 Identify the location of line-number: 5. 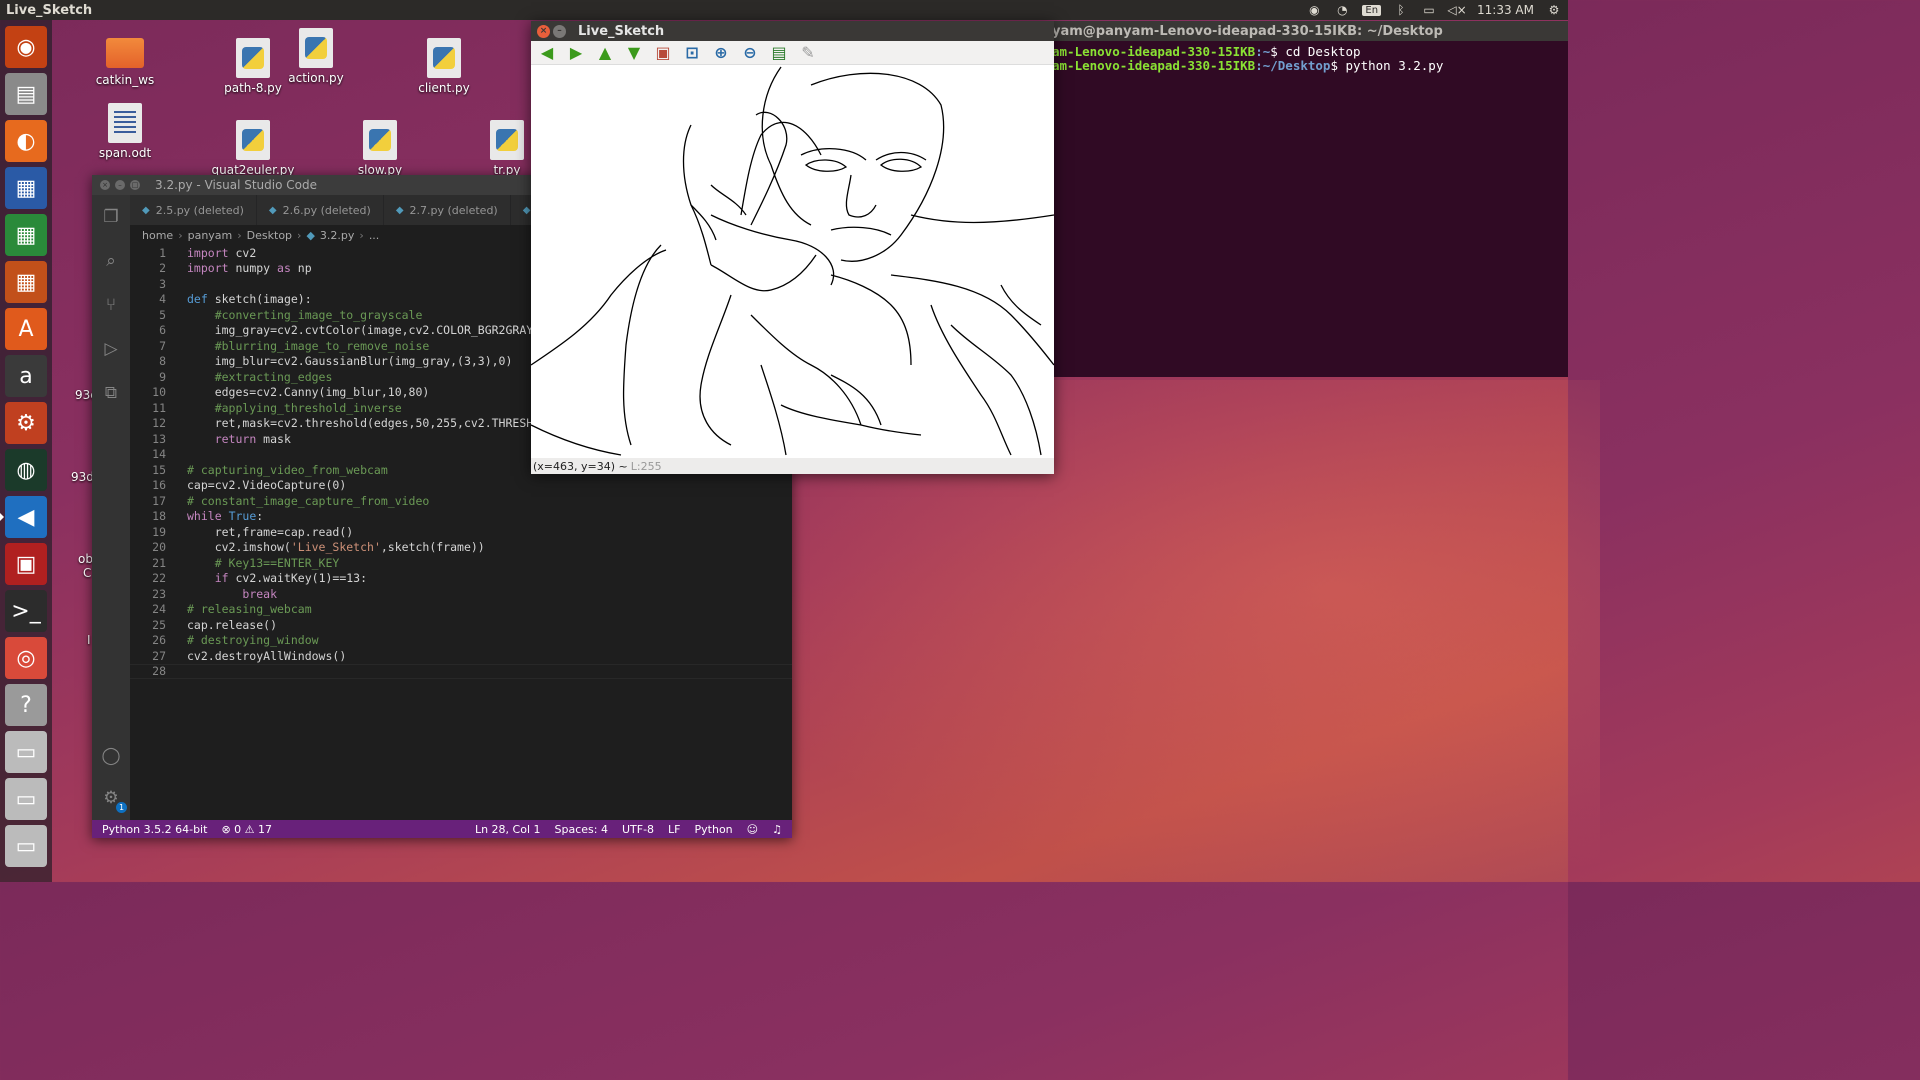
(162, 314).